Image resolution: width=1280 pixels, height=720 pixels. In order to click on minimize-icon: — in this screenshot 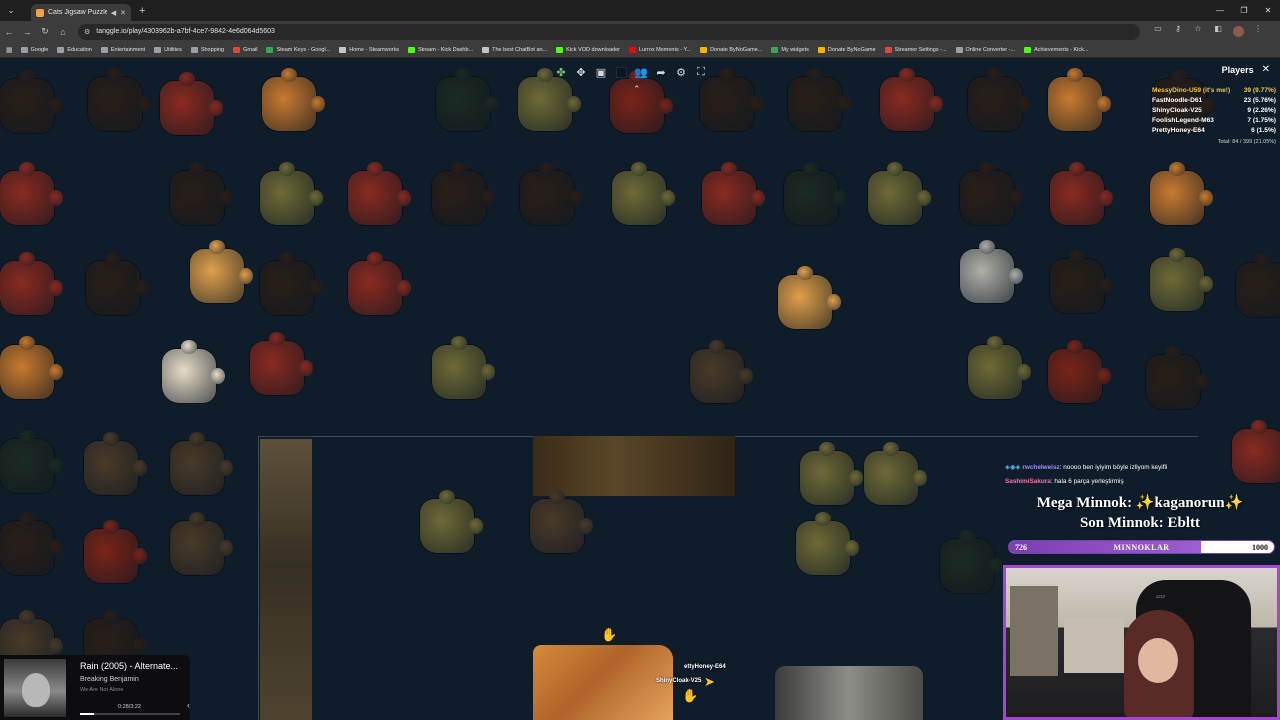, I will do `click(1220, 10)`.